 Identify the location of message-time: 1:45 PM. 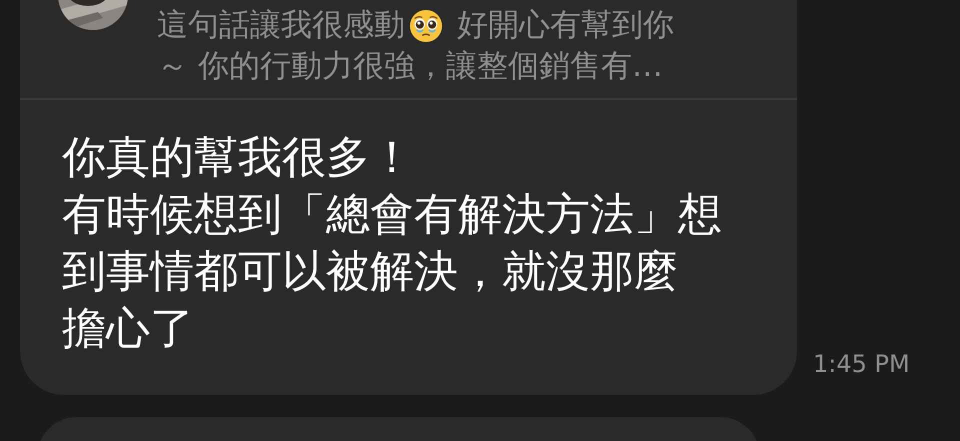
(861, 364).